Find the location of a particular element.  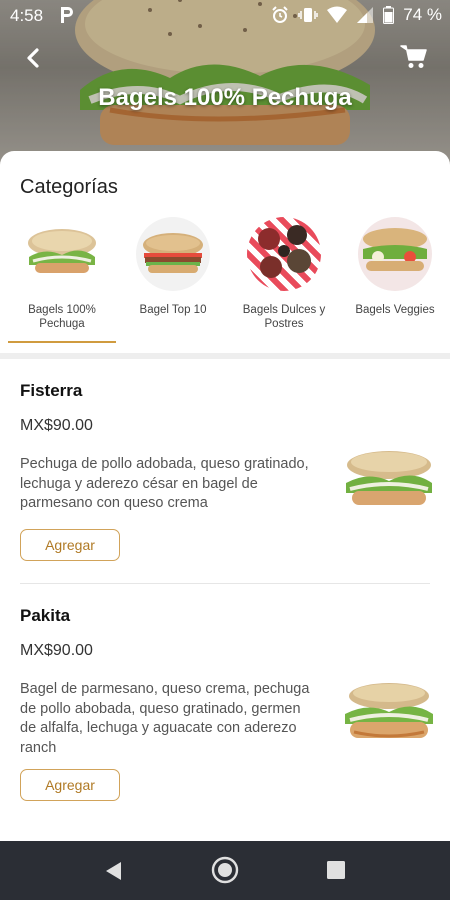

product-separator is located at coordinates (225, 583).